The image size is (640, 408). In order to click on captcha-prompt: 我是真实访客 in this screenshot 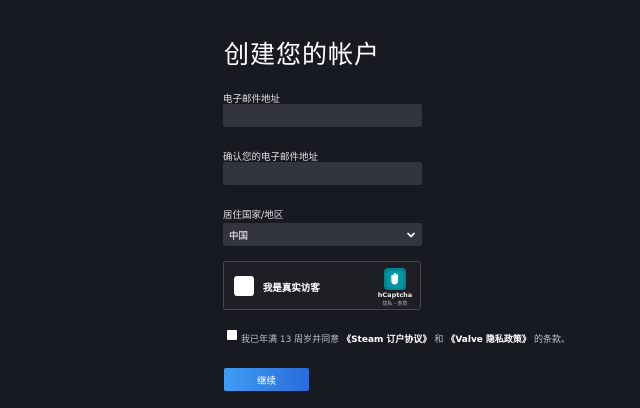, I will do `click(292, 288)`.